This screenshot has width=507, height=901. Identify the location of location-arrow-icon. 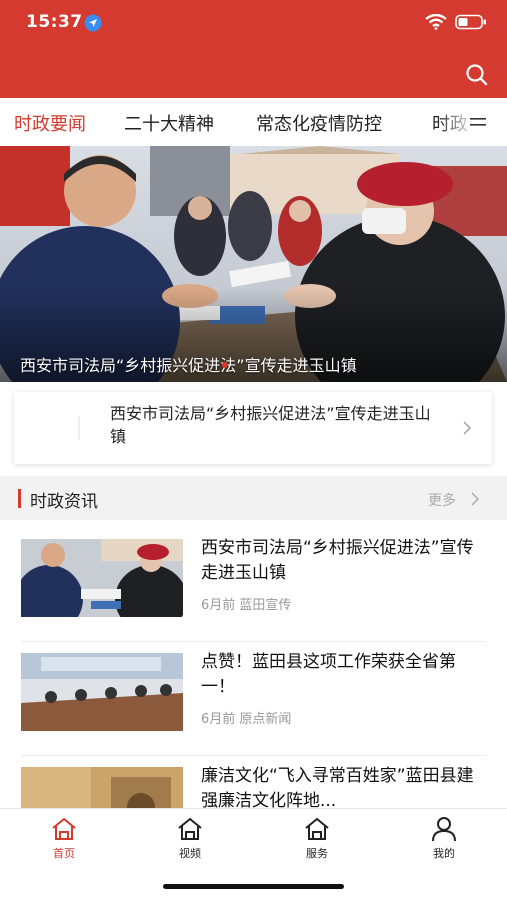
(93, 23).